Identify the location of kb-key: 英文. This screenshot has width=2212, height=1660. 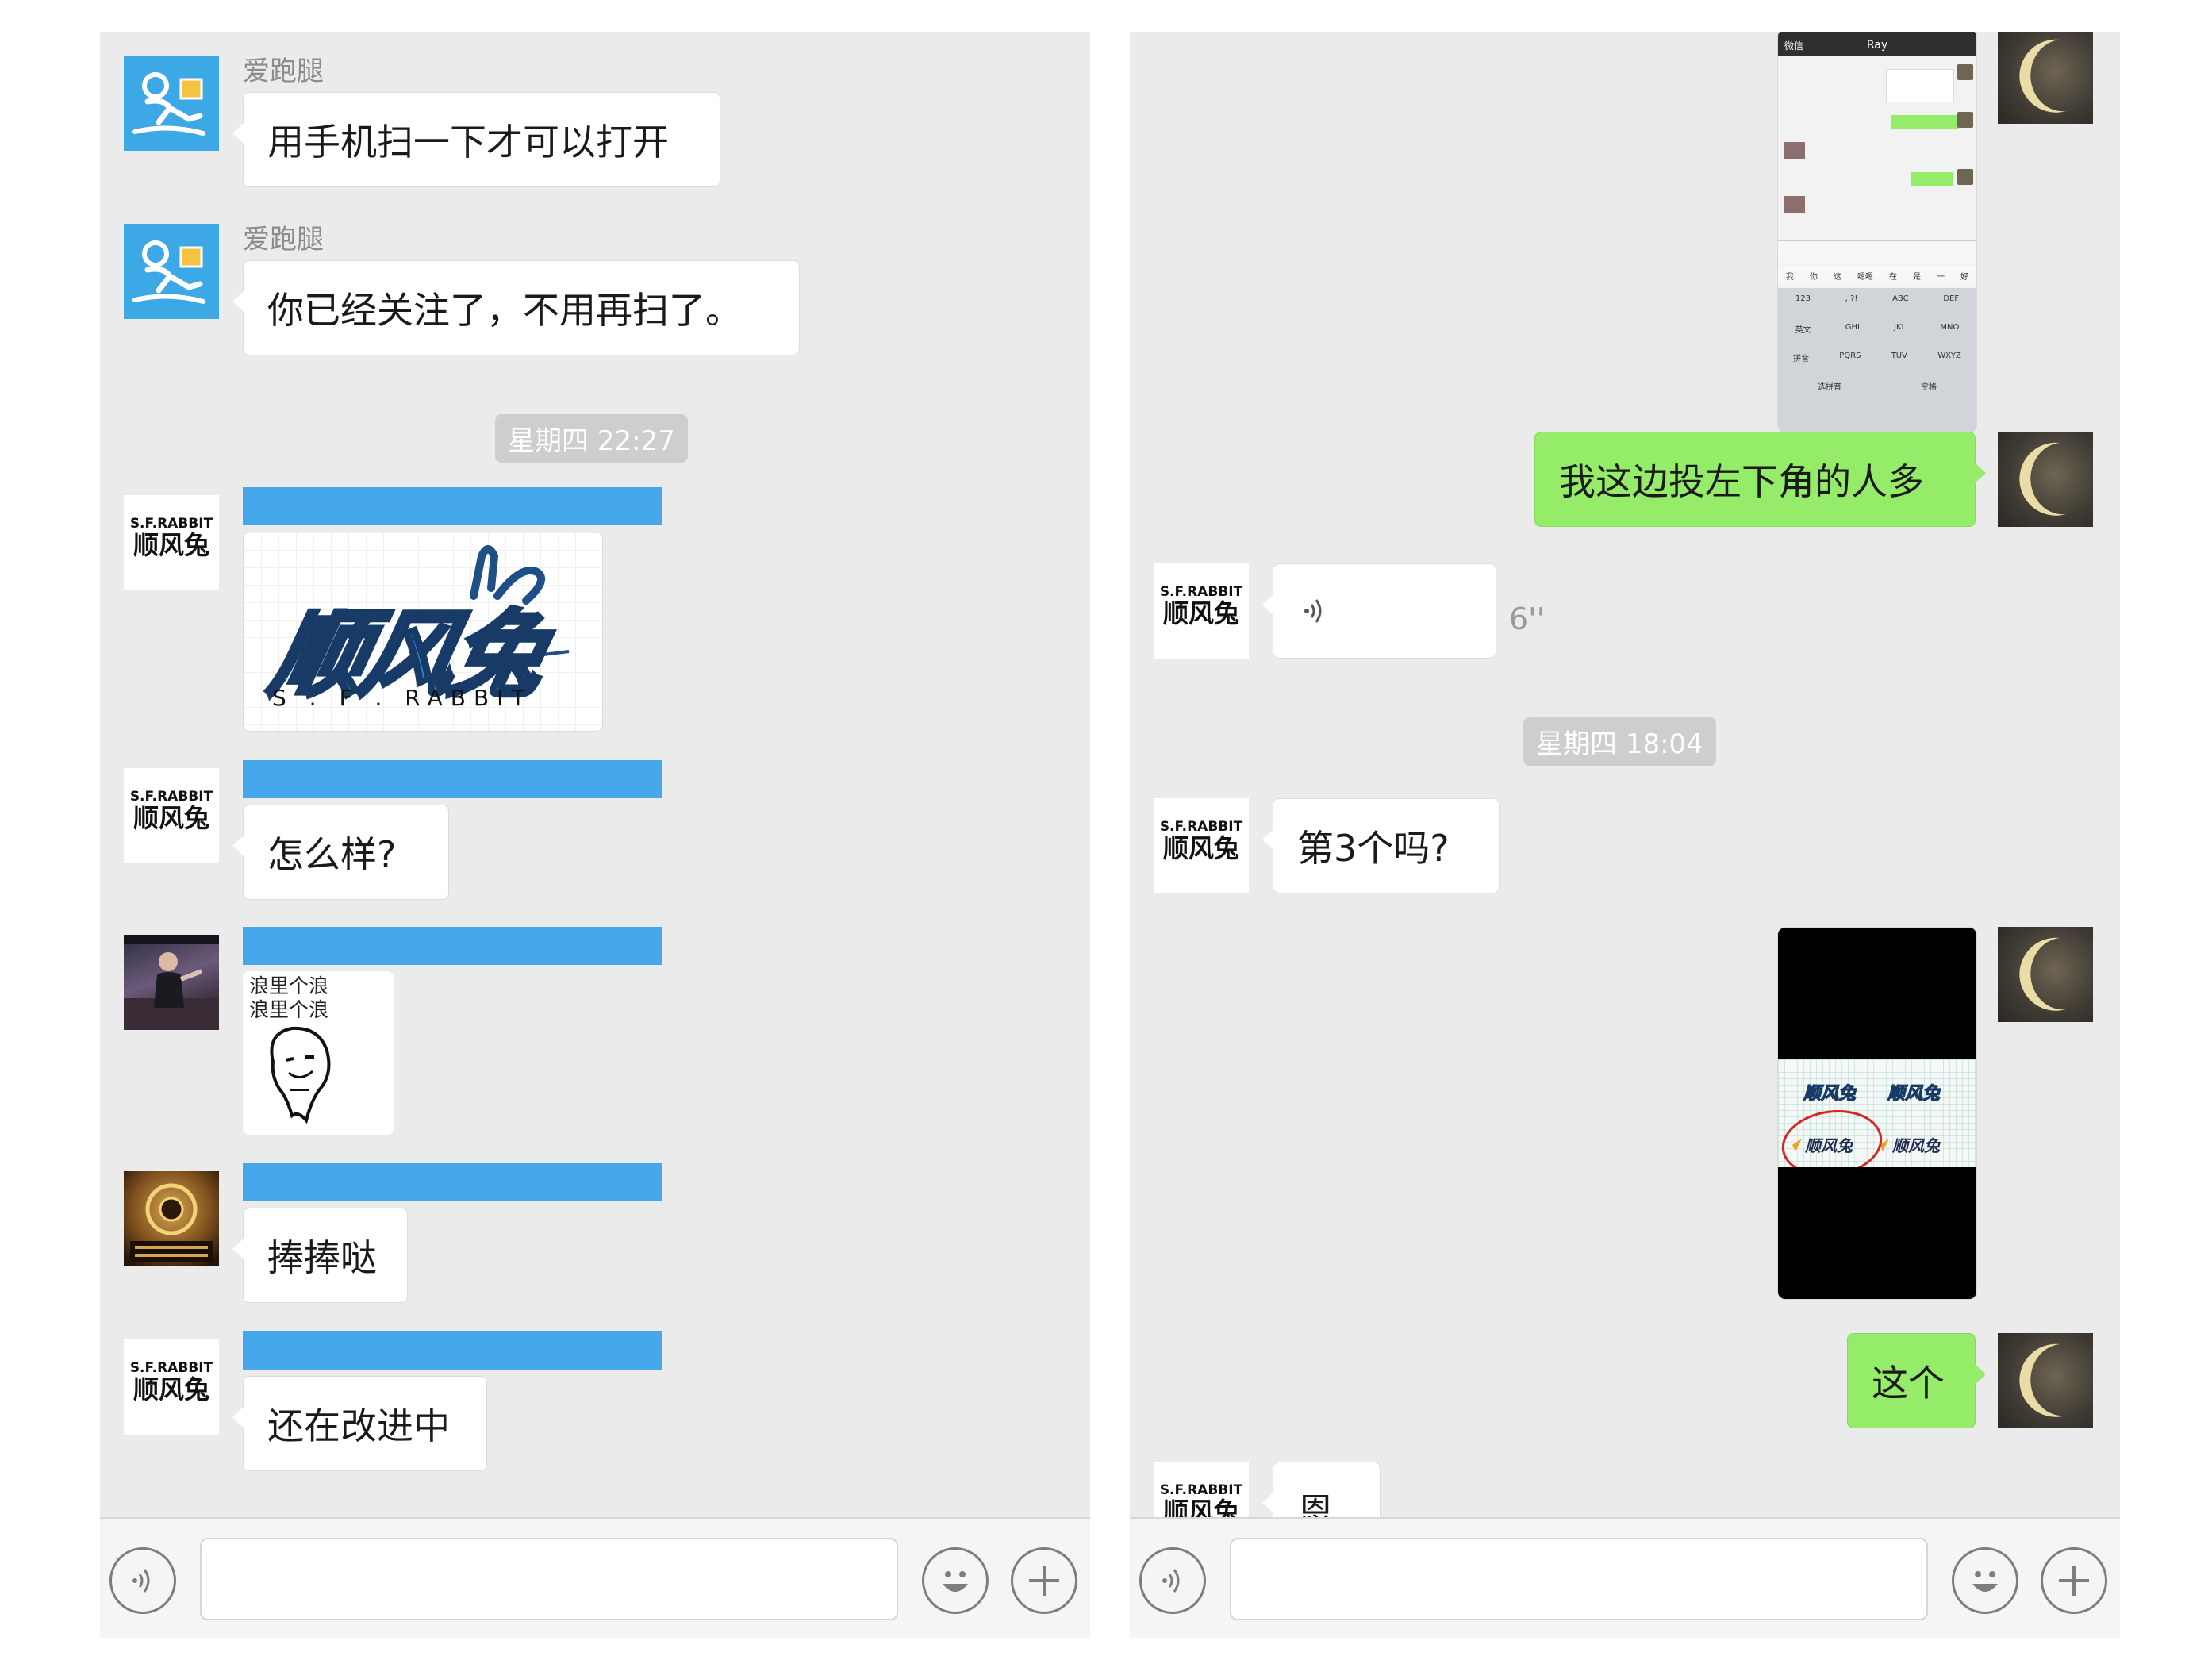
(1803, 330).